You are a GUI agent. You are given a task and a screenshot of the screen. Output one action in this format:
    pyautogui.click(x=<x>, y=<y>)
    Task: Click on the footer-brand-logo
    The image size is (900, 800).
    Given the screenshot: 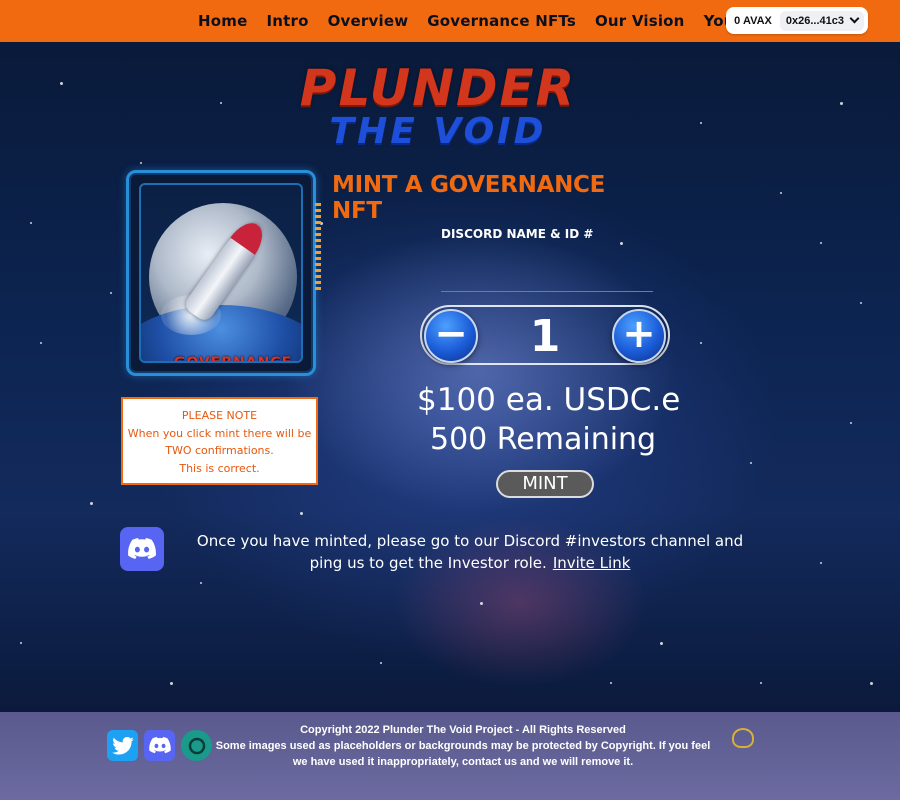 What is the action you would take?
    pyautogui.click(x=743, y=746)
    